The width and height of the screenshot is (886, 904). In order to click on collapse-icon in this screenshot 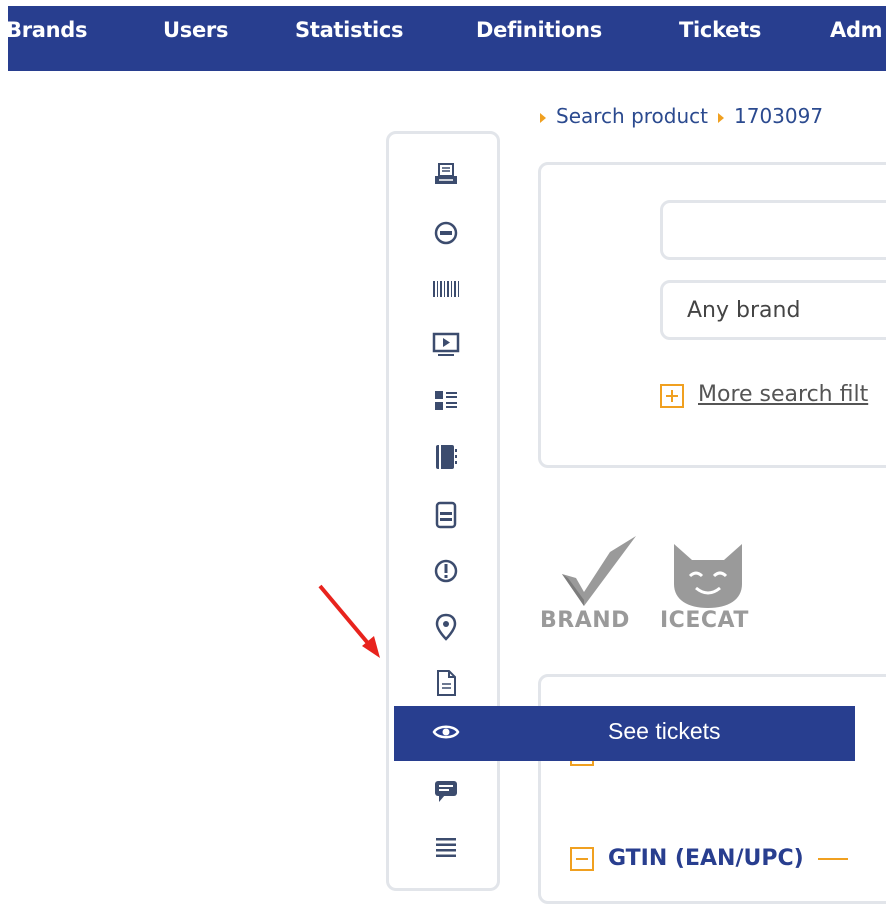, I will do `click(582, 858)`.